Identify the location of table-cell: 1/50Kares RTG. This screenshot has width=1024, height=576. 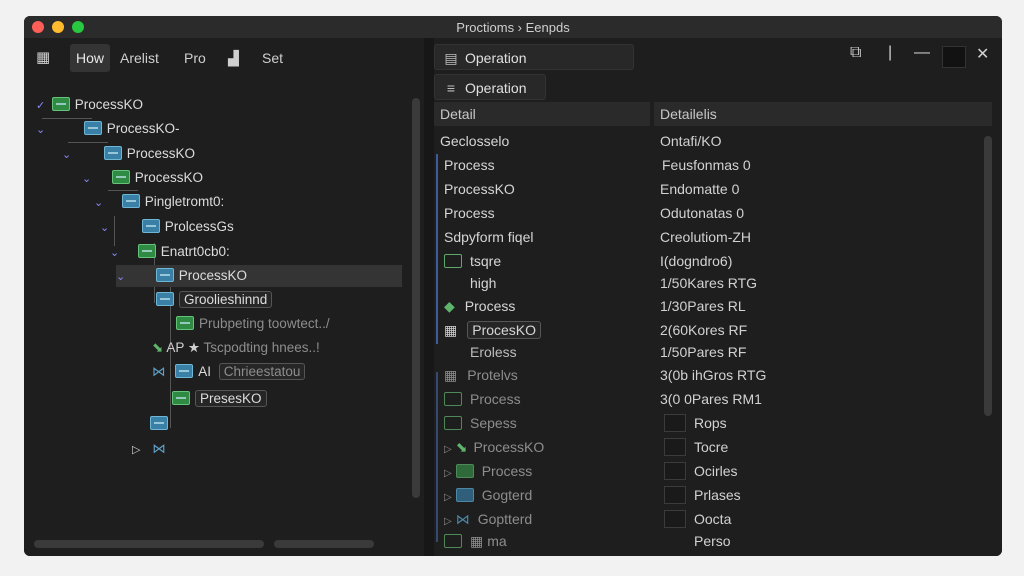
(709, 283).